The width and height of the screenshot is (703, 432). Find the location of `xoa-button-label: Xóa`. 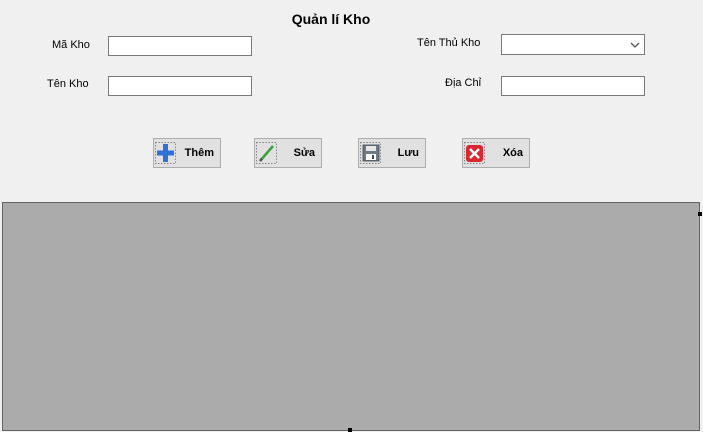

xoa-button-label: Xóa is located at coordinates (512, 153).